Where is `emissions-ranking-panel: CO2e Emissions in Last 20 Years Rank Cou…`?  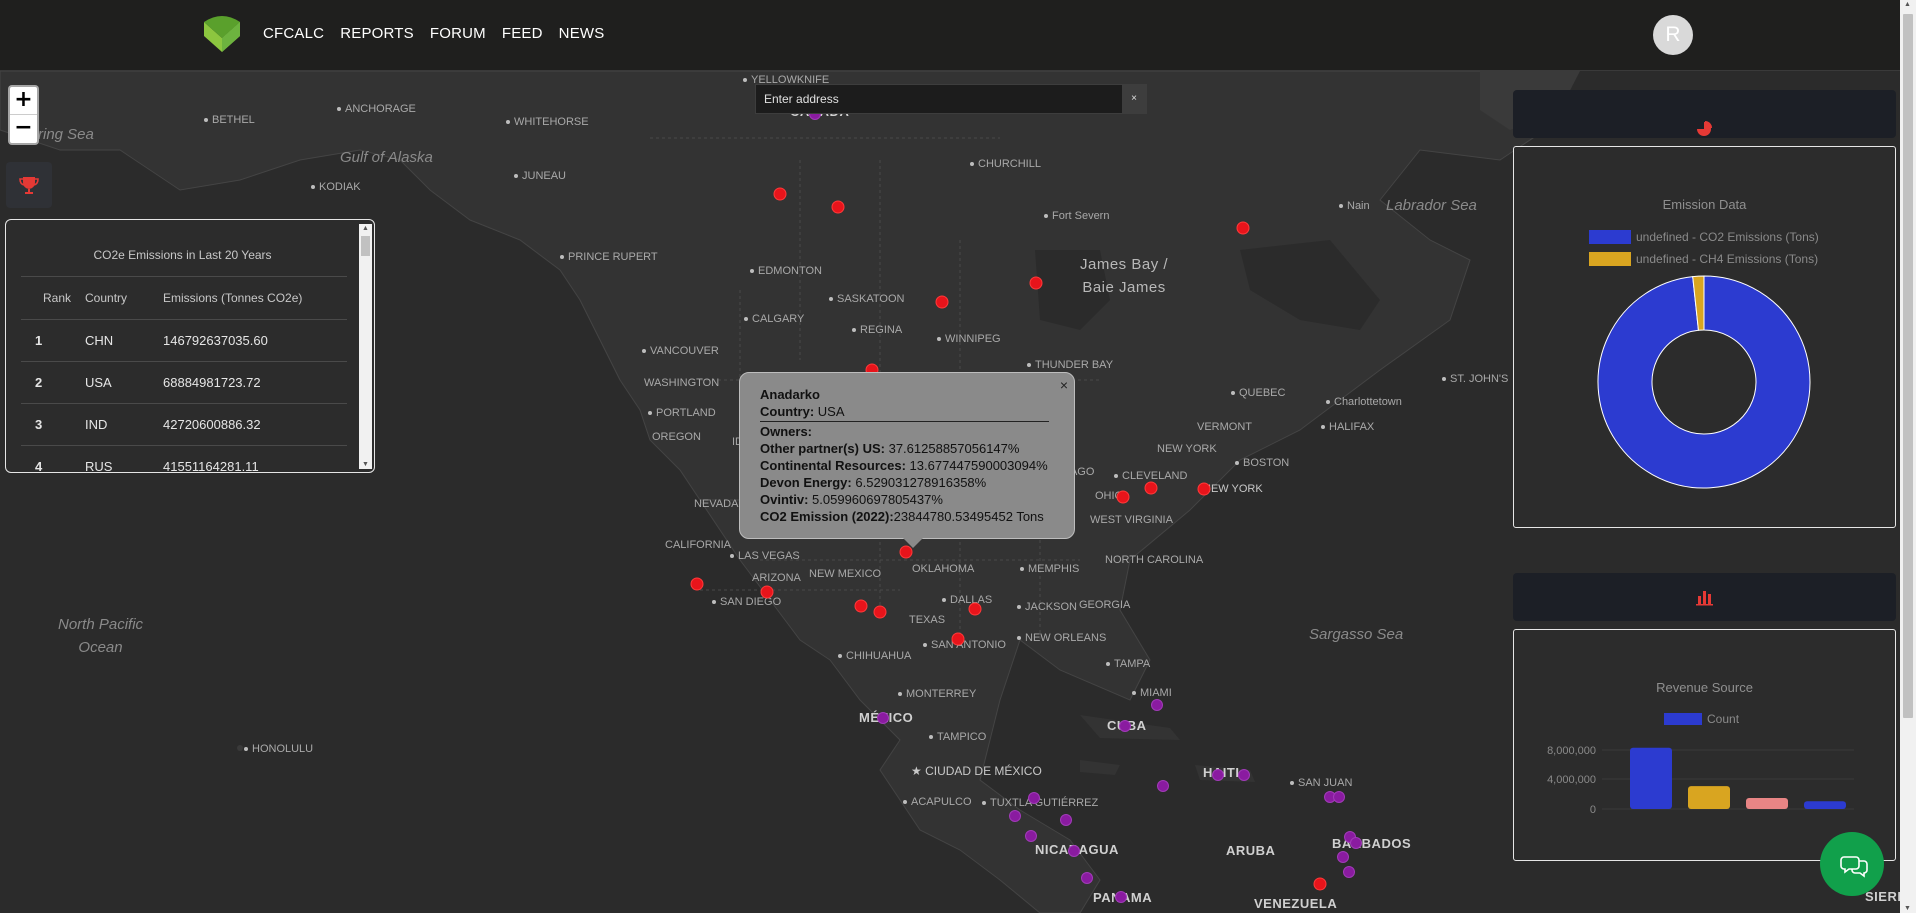
emissions-ranking-panel: CO2e Emissions in Last 20 Years Rank Cou… is located at coordinates (190, 346).